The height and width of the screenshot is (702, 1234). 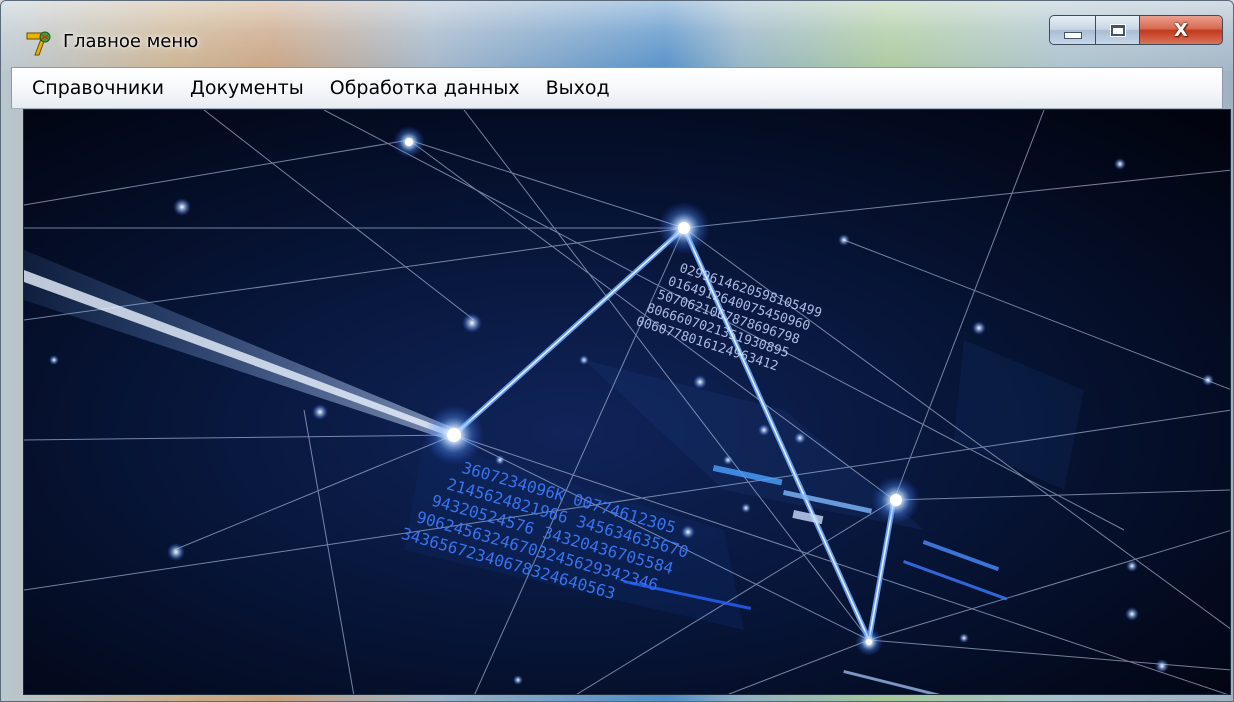 I want to click on title-bar: Главное меню X, so click(x=617, y=34).